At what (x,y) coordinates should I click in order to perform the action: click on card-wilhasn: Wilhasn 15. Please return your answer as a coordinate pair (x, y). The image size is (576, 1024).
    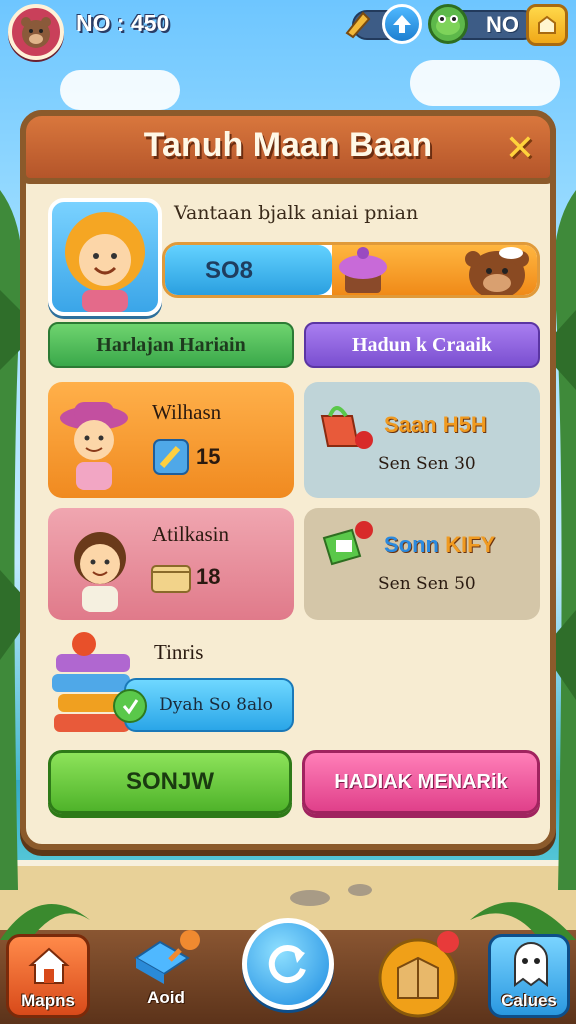
    Looking at the image, I should click on (171, 440).